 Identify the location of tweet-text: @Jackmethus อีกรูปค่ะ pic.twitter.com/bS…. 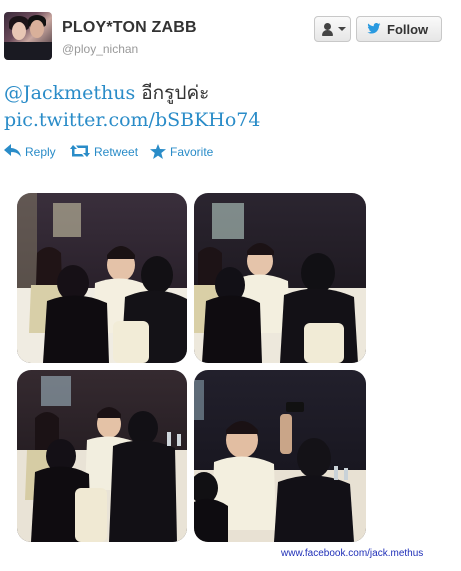
(224, 107).